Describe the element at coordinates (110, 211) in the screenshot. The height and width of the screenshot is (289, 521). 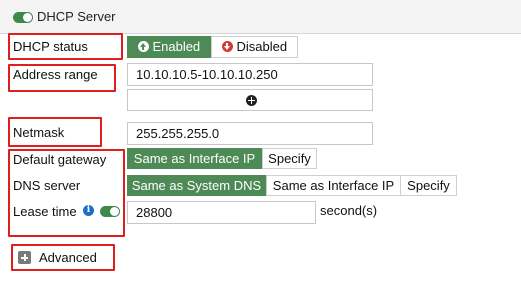
I see `lease-time-toggle` at that location.